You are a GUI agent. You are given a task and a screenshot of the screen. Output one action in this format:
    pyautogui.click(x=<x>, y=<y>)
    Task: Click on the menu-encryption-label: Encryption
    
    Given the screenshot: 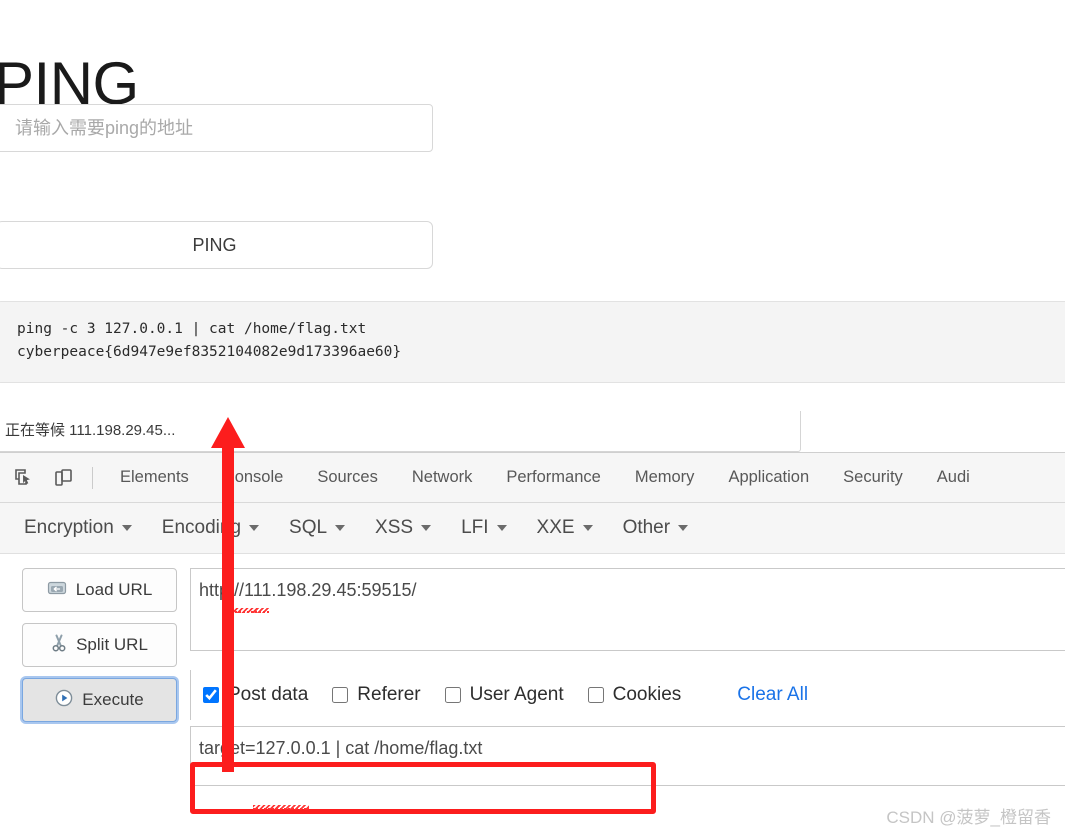 What is the action you would take?
    pyautogui.click(x=69, y=527)
    